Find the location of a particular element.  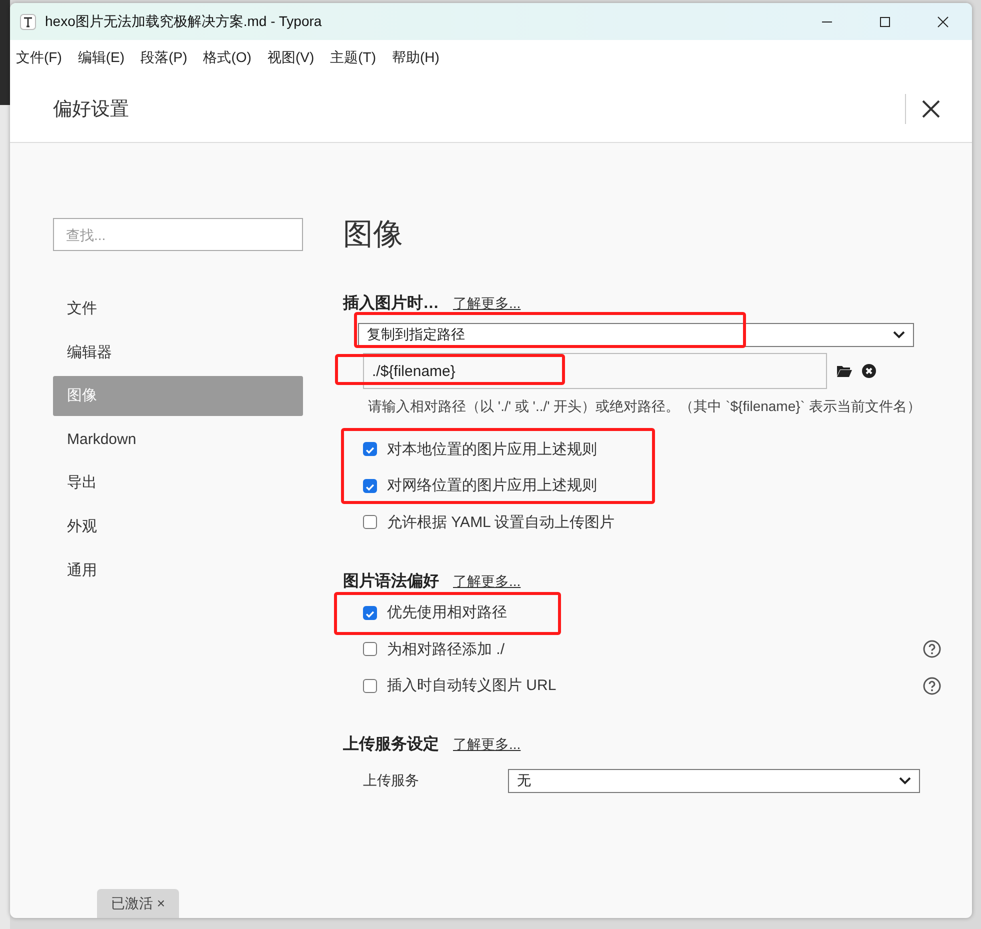

sidebar-item: 通用 is located at coordinates (178, 570).